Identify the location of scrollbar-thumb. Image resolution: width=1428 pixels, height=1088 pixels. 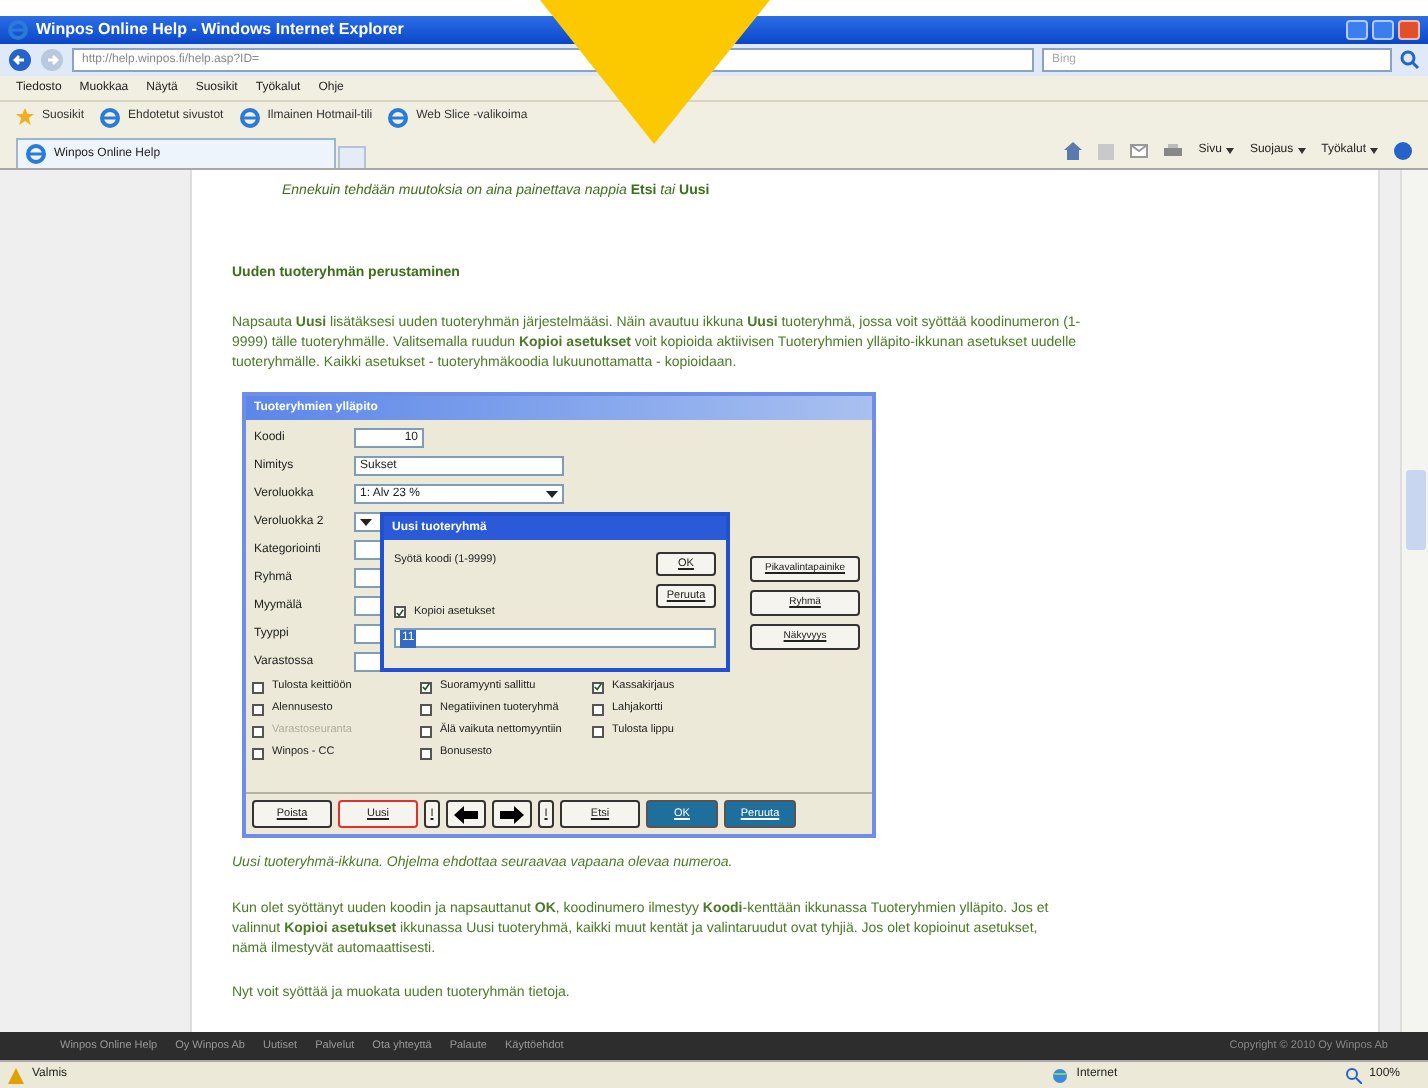
(1416, 510).